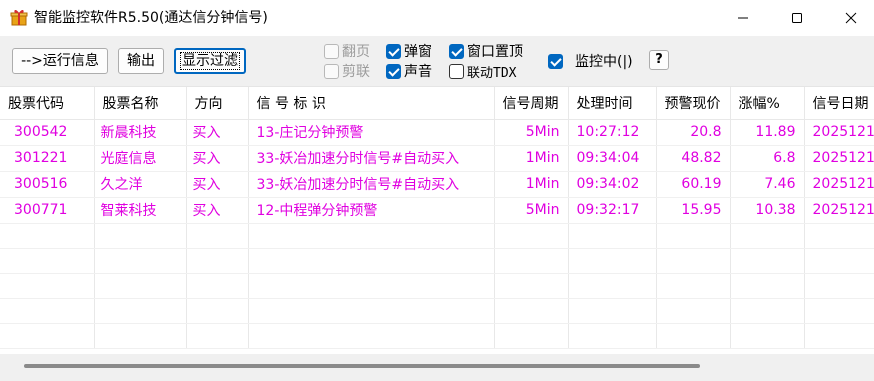 The width and height of the screenshot is (874, 381). I want to click on change-cell: 10.38, so click(767, 210).